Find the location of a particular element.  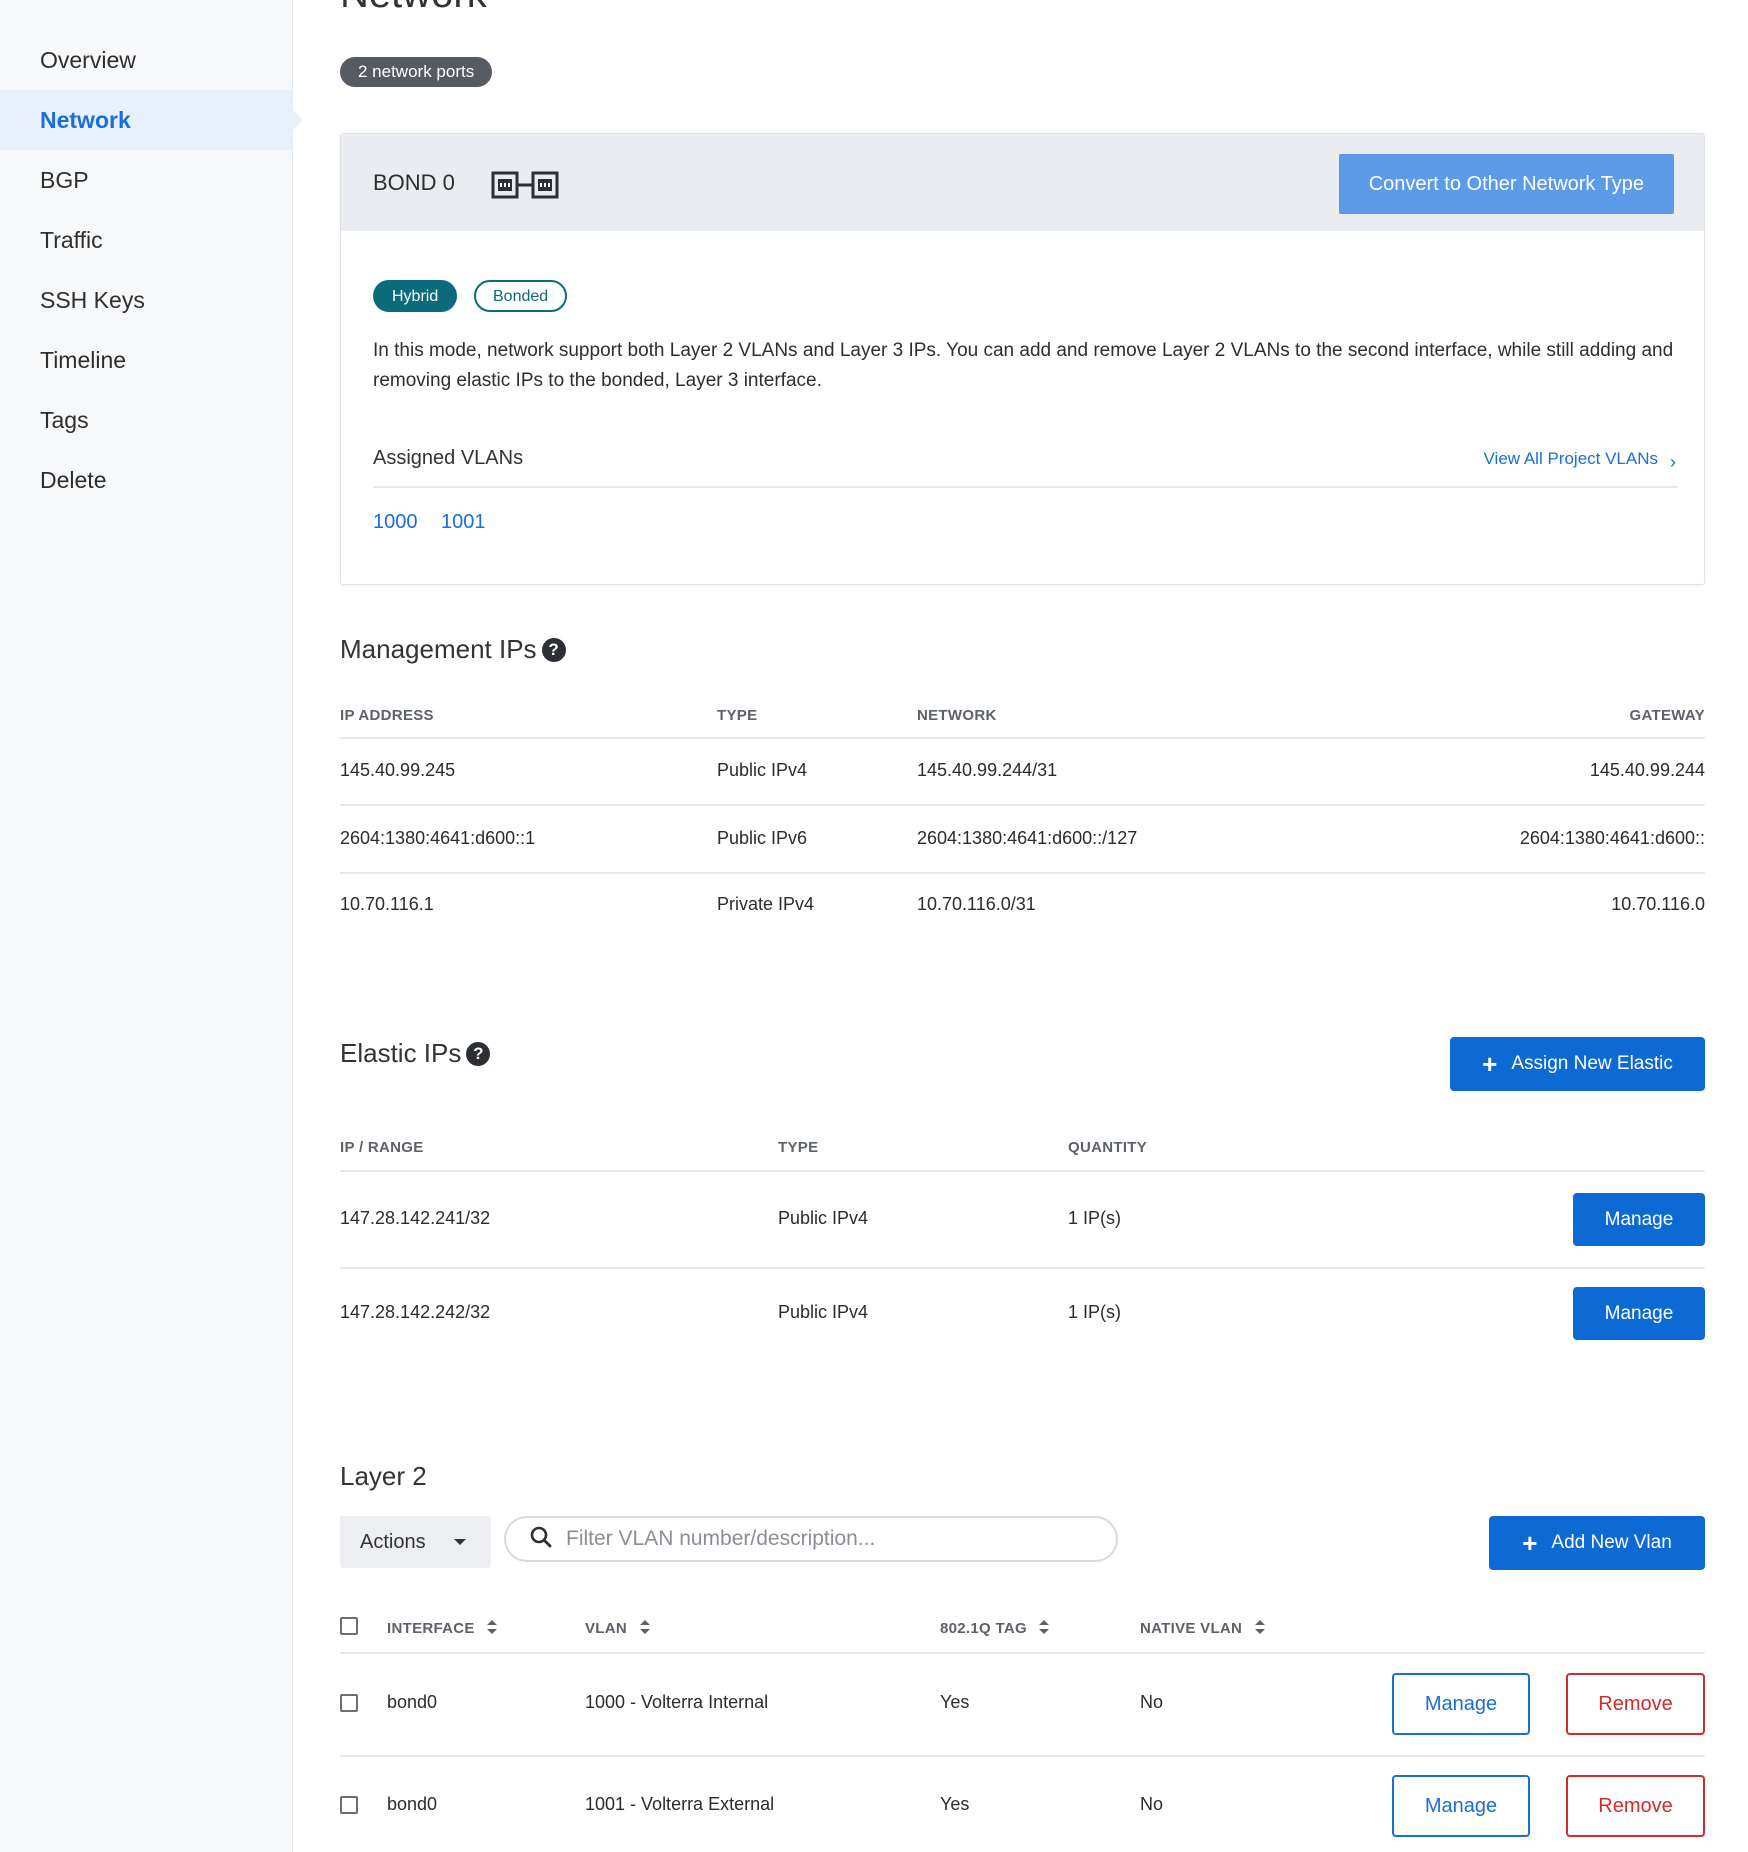

actions-dropdown: Actions is located at coordinates (415, 1542).